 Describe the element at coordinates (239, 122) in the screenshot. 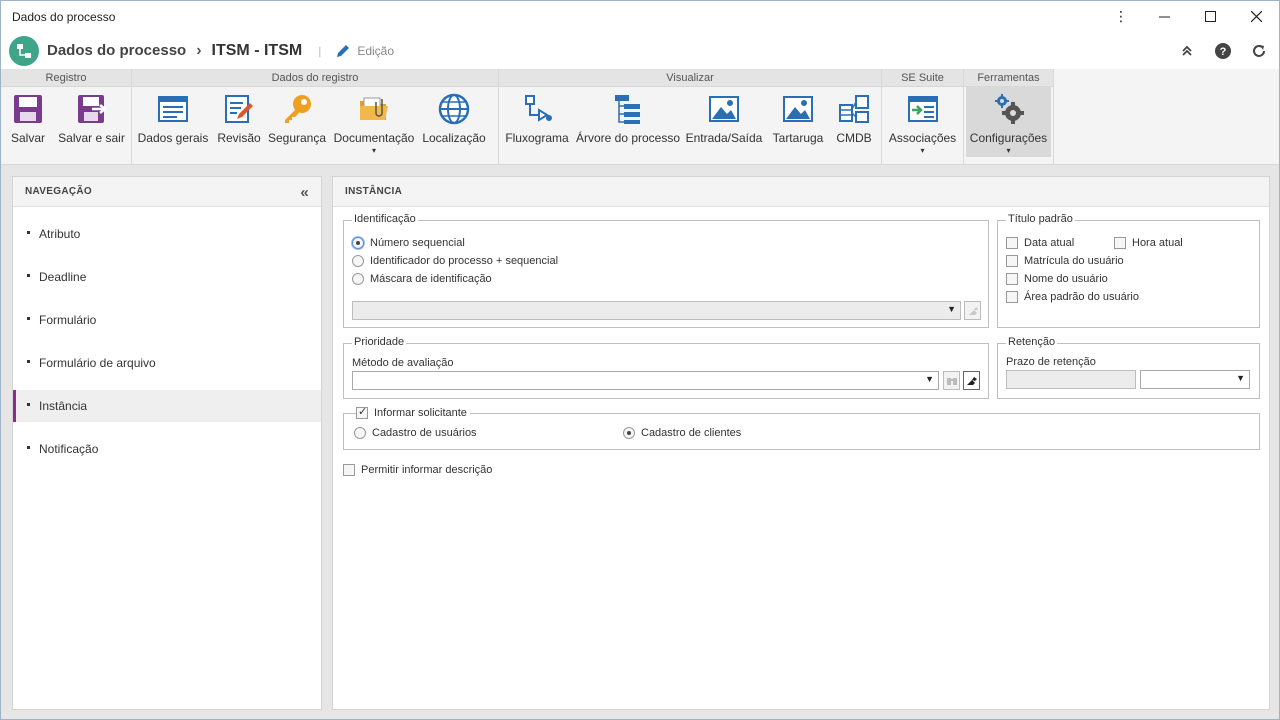

I see `revision-button: Revisão` at that location.